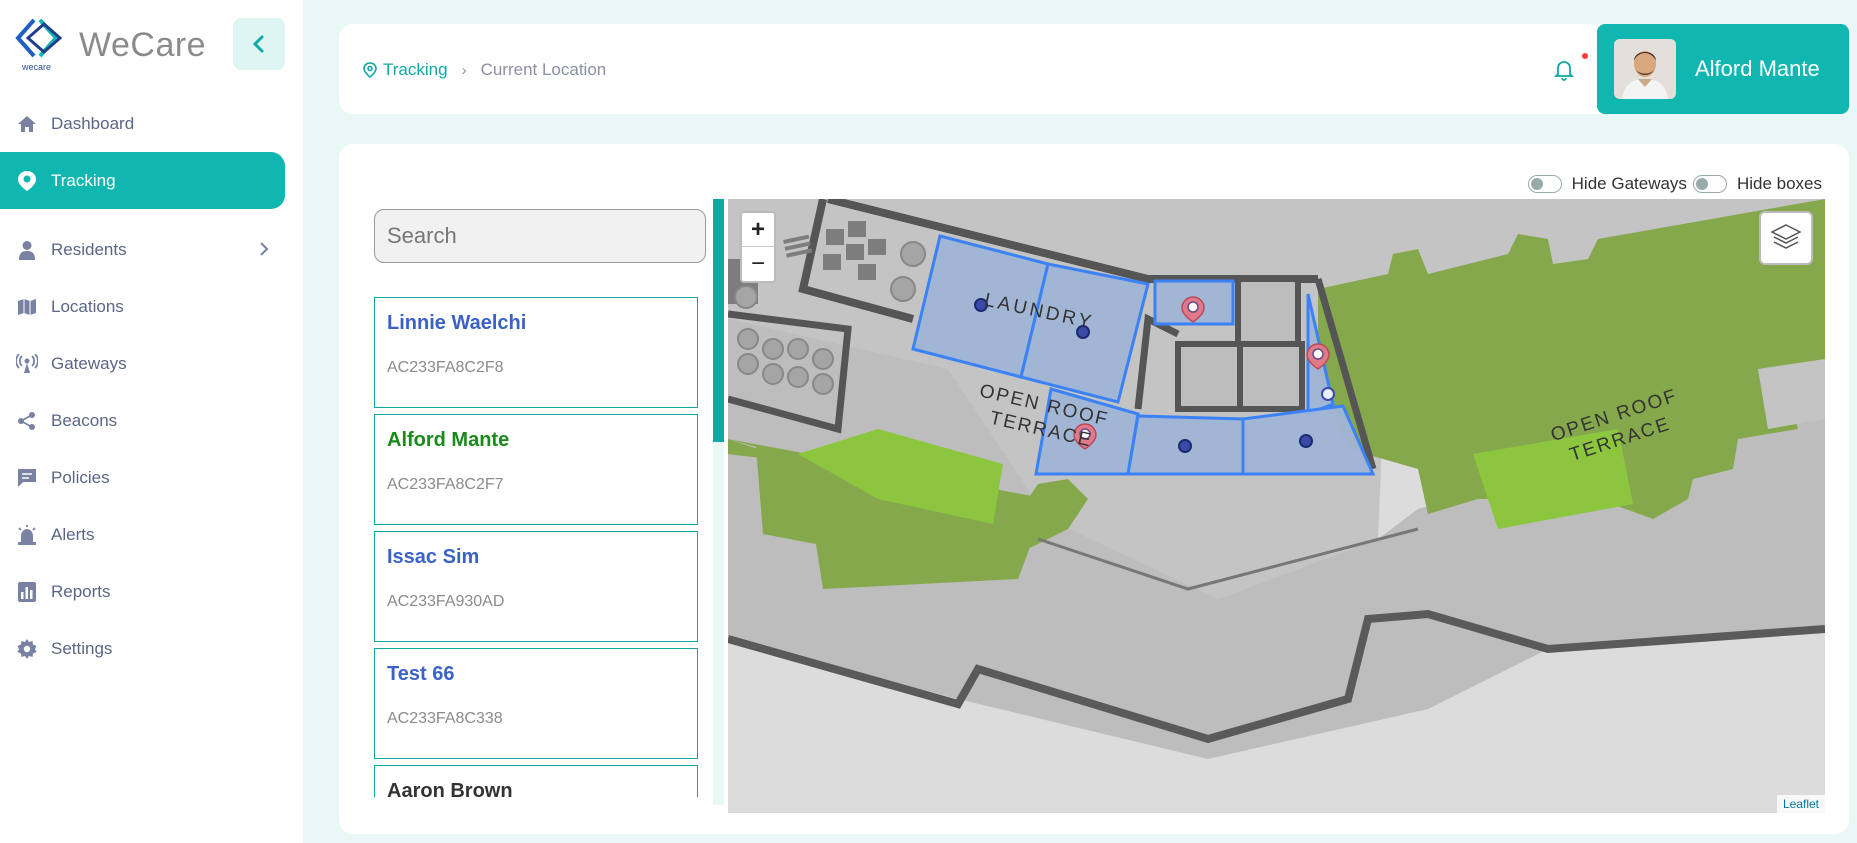 The image size is (1857, 843). Describe the element at coordinates (27, 649) in the screenshot. I see `gear-icon` at that location.